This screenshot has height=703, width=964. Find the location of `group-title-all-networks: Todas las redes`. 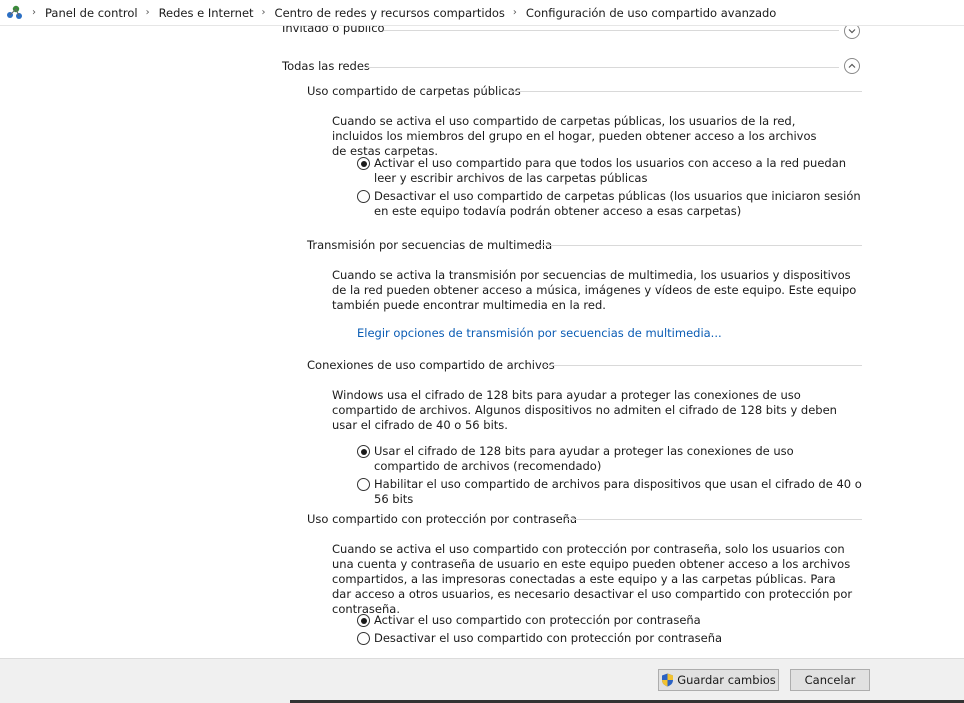

group-title-all-networks: Todas las redes is located at coordinates (326, 66).